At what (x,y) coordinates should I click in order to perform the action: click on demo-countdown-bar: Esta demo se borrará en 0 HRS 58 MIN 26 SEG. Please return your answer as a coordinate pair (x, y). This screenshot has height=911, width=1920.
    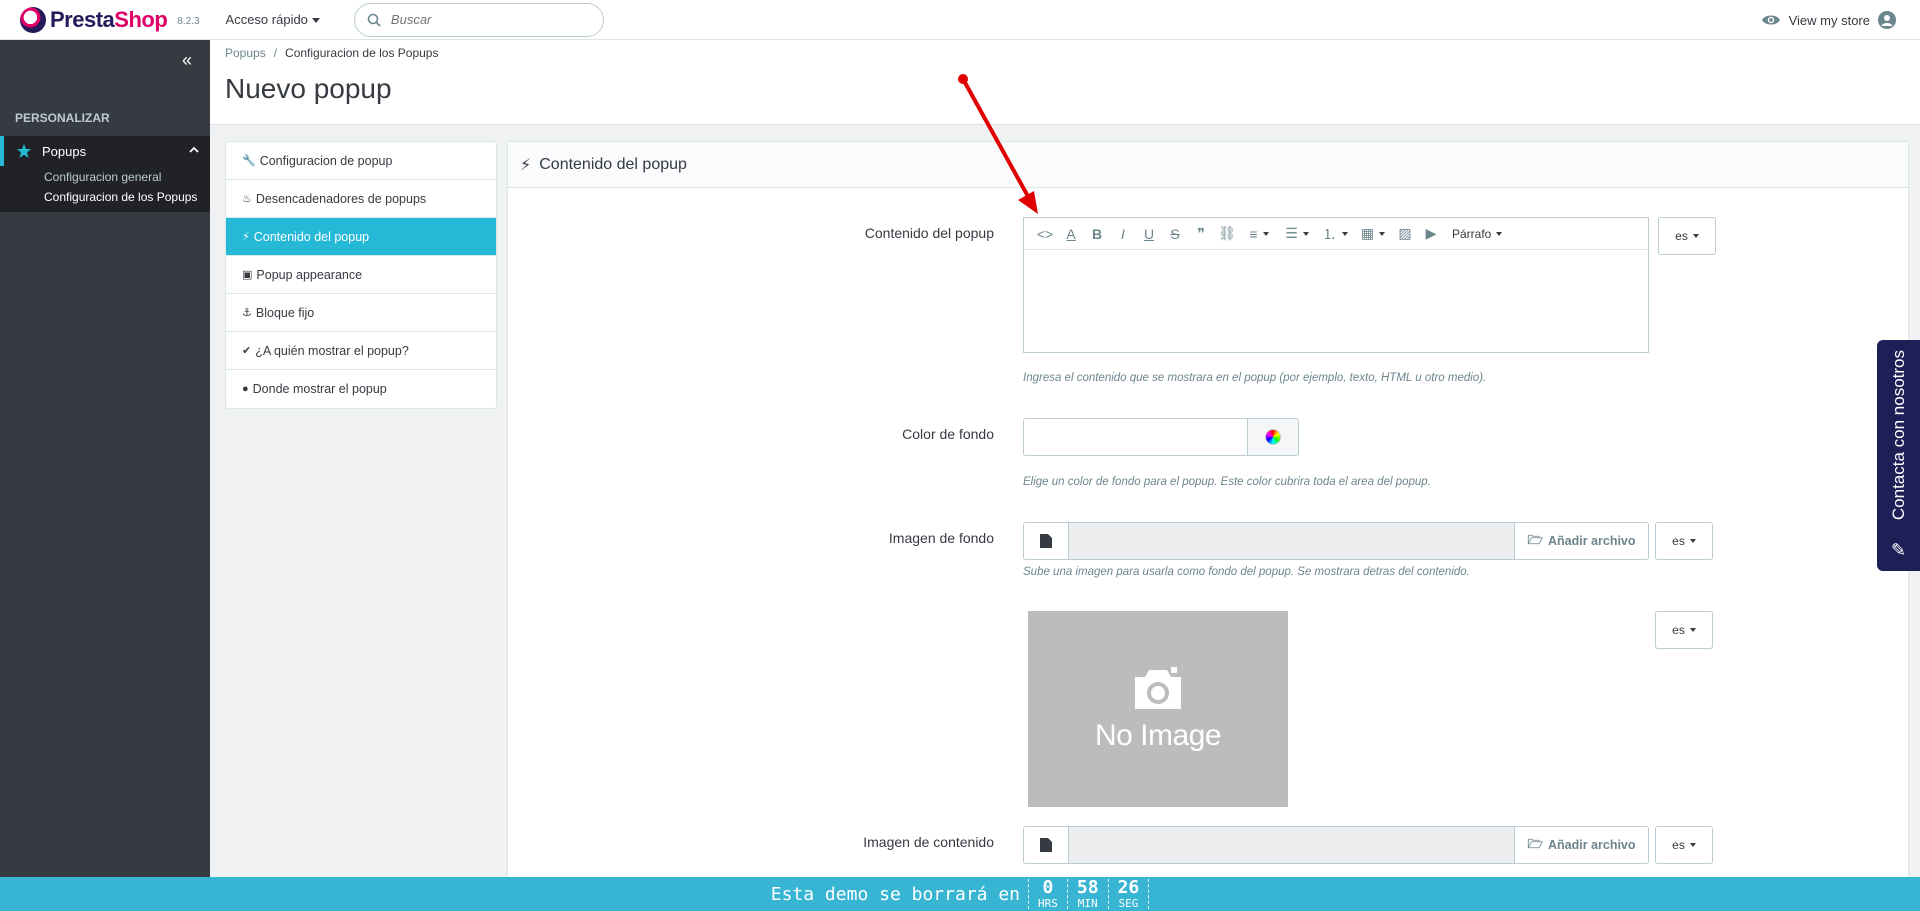
    Looking at the image, I should click on (960, 894).